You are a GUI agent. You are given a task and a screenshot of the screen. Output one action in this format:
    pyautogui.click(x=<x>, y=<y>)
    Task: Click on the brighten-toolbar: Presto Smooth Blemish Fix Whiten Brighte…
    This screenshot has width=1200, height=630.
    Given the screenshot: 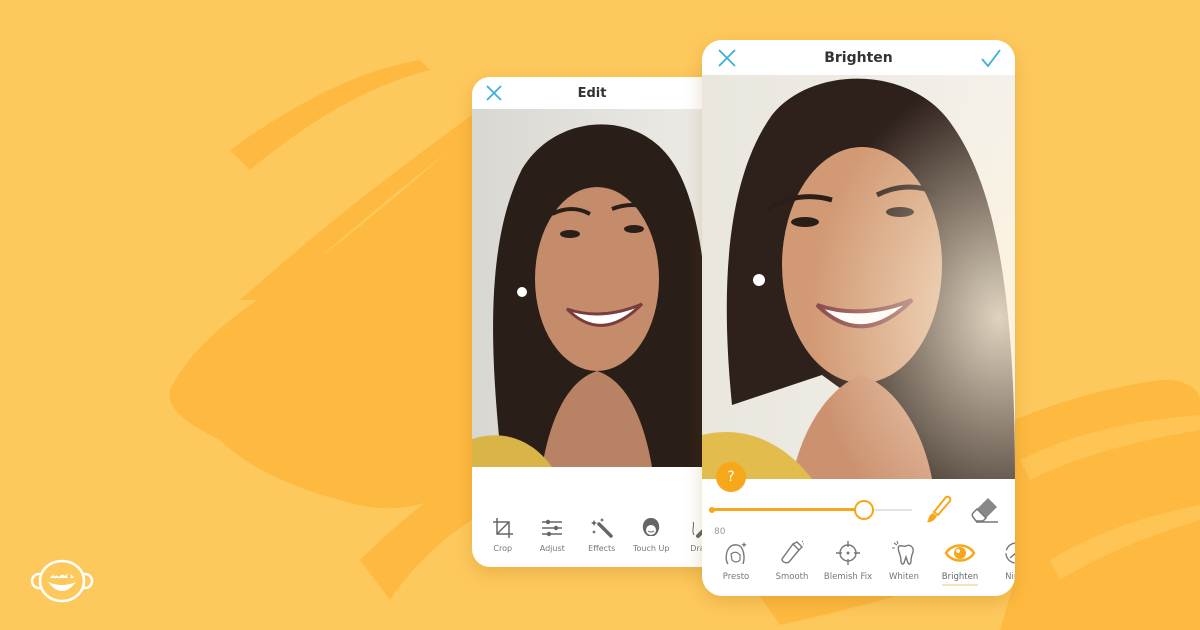 What is the action you would take?
    pyautogui.click(x=861, y=565)
    